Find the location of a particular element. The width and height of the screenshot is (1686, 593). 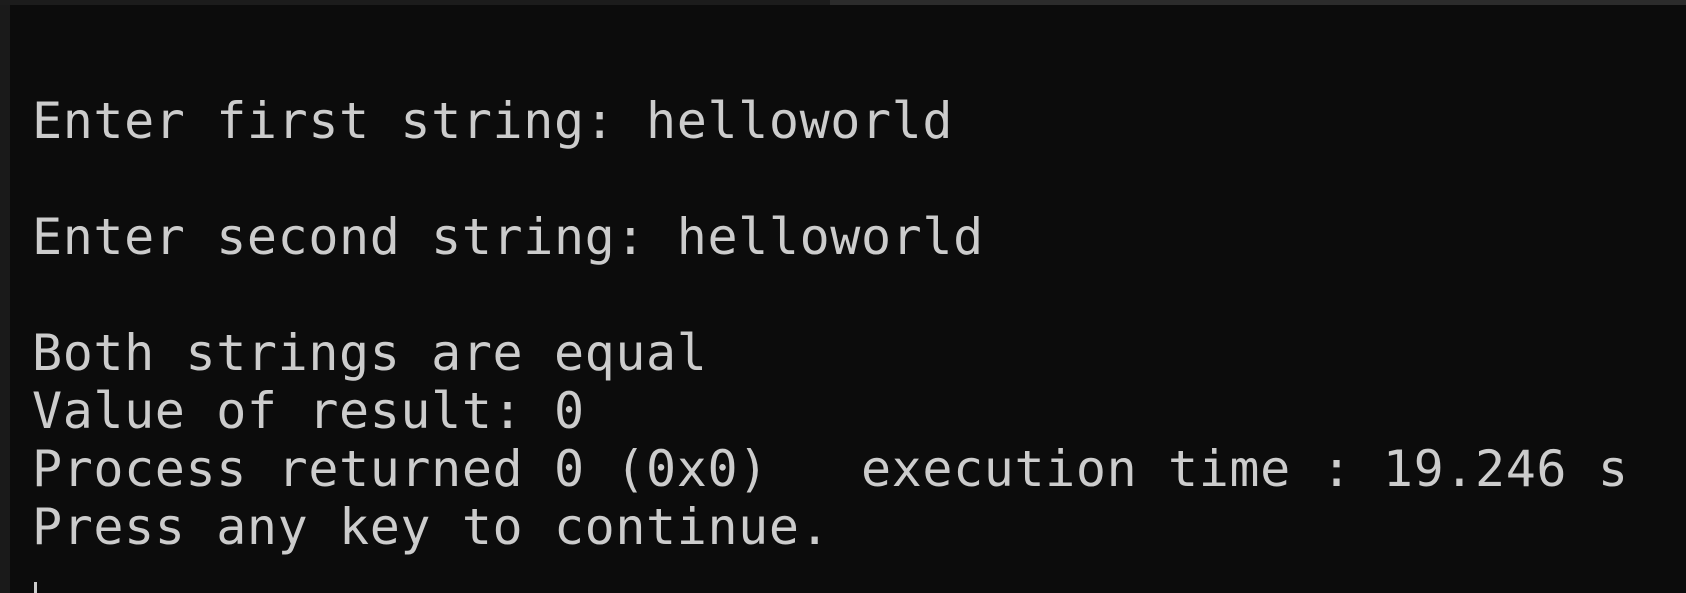

console-line-prompt-second: Enter second string: helloworld is located at coordinates (508, 237).